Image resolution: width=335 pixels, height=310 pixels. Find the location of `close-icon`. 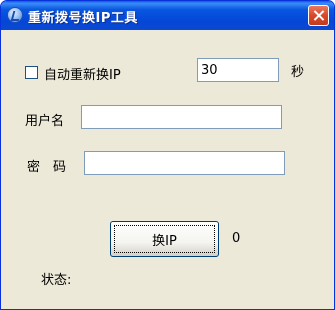

close-icon is located at coordinates (318, 15).